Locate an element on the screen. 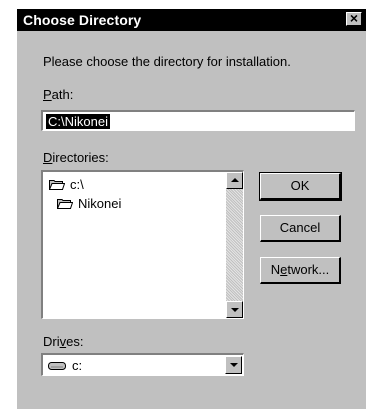  directory-label: c:\ is located at coordinates (77, 184).